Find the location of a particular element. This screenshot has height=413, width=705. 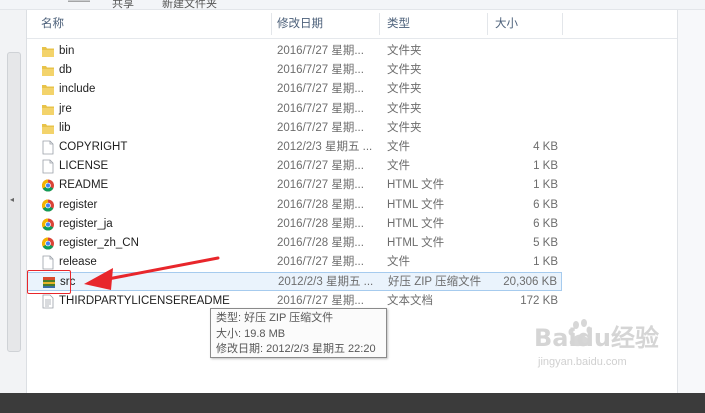

file-name: db is located at coordinates (65, 70).